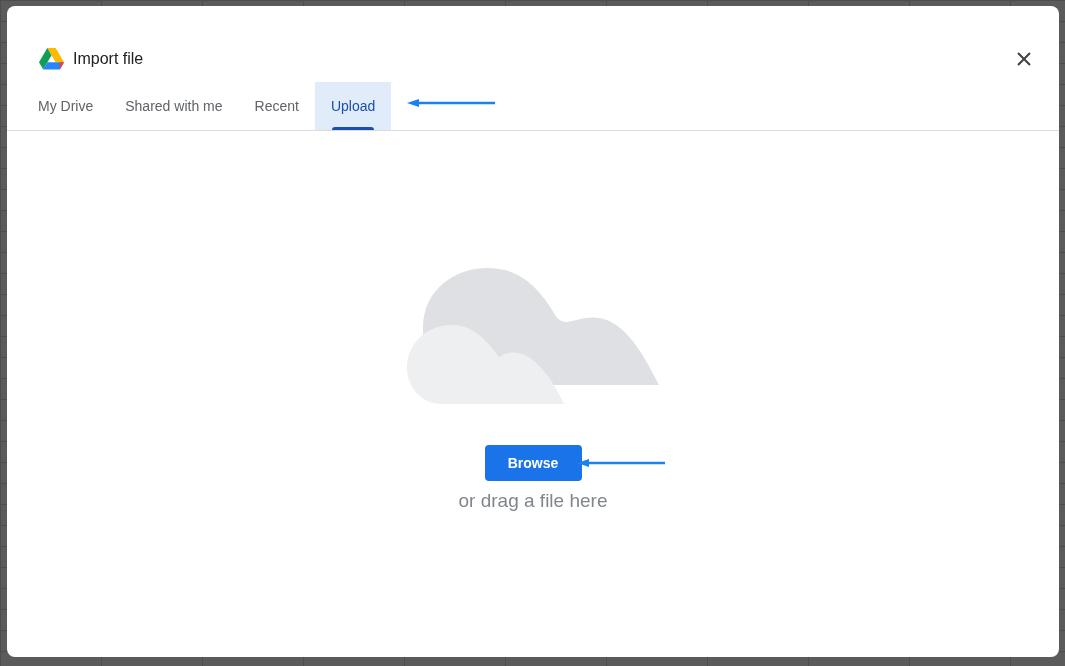 Image resolution: width=1065 pixels, height=666 pixels. I want to click on tab: Upload, so click(353, 106).